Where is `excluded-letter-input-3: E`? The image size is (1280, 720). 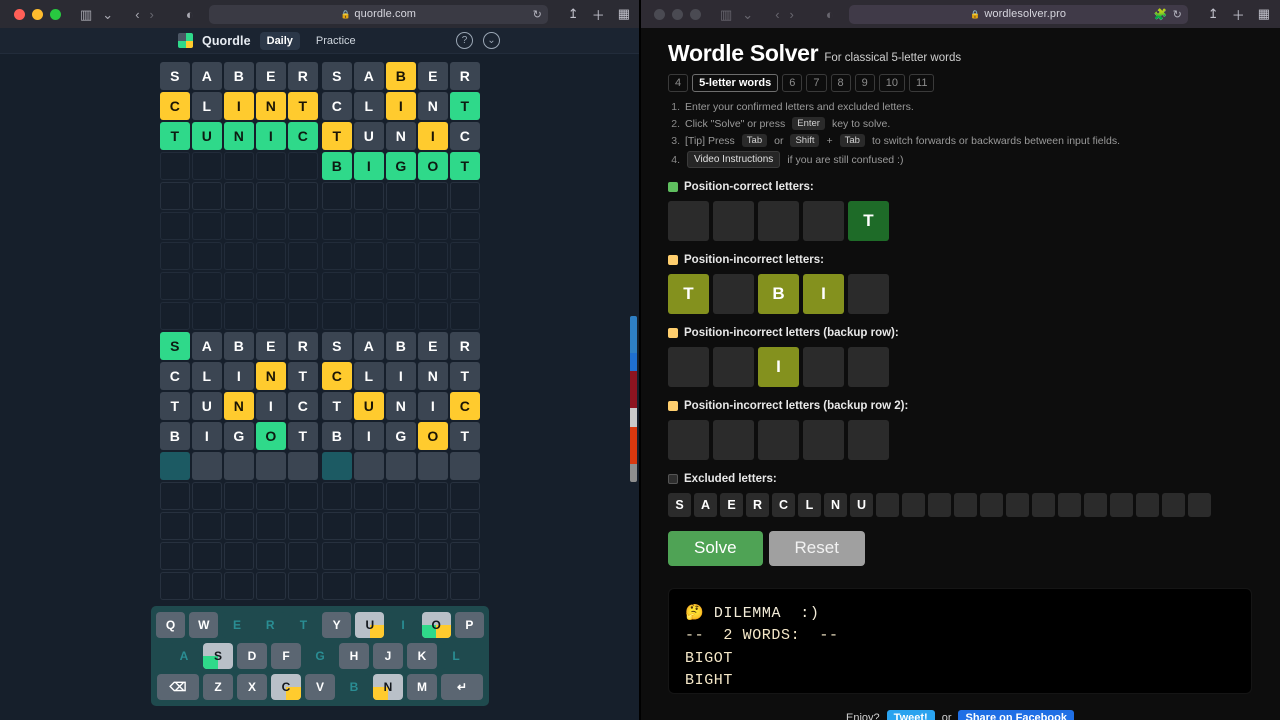
excluded-letter-input-3: E is located at coordinates (731, 505).